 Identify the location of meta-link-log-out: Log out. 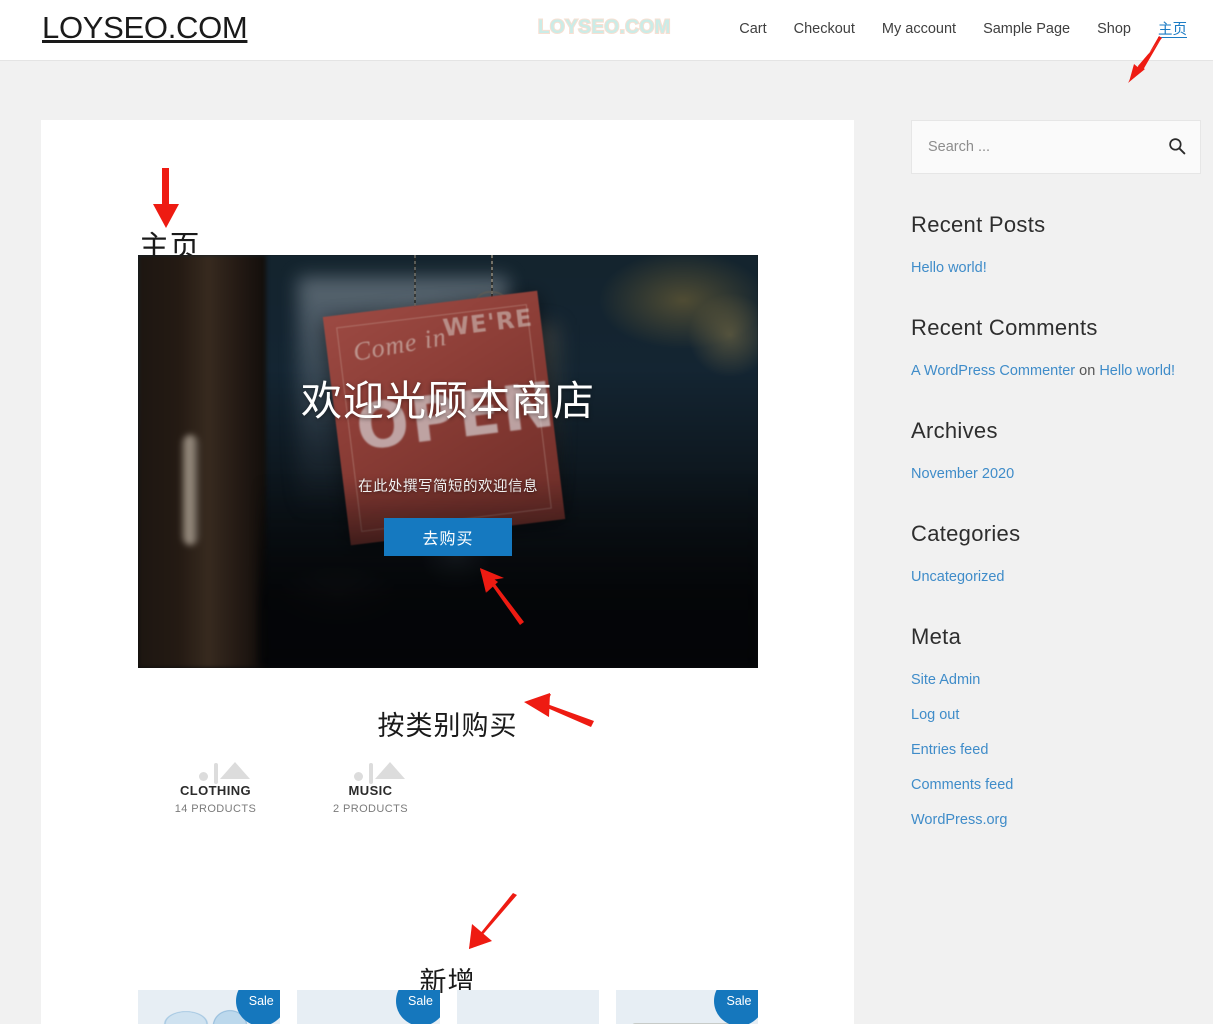
(935, 715).